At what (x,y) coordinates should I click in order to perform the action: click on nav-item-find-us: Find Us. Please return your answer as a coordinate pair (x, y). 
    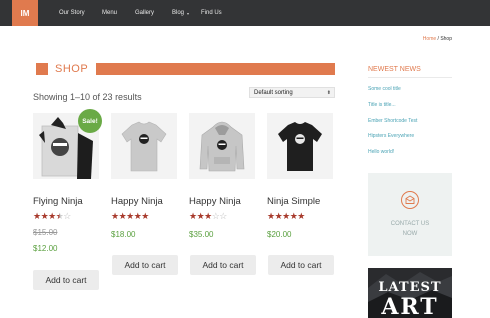
    Looking at the image, I should click on (211, 13).